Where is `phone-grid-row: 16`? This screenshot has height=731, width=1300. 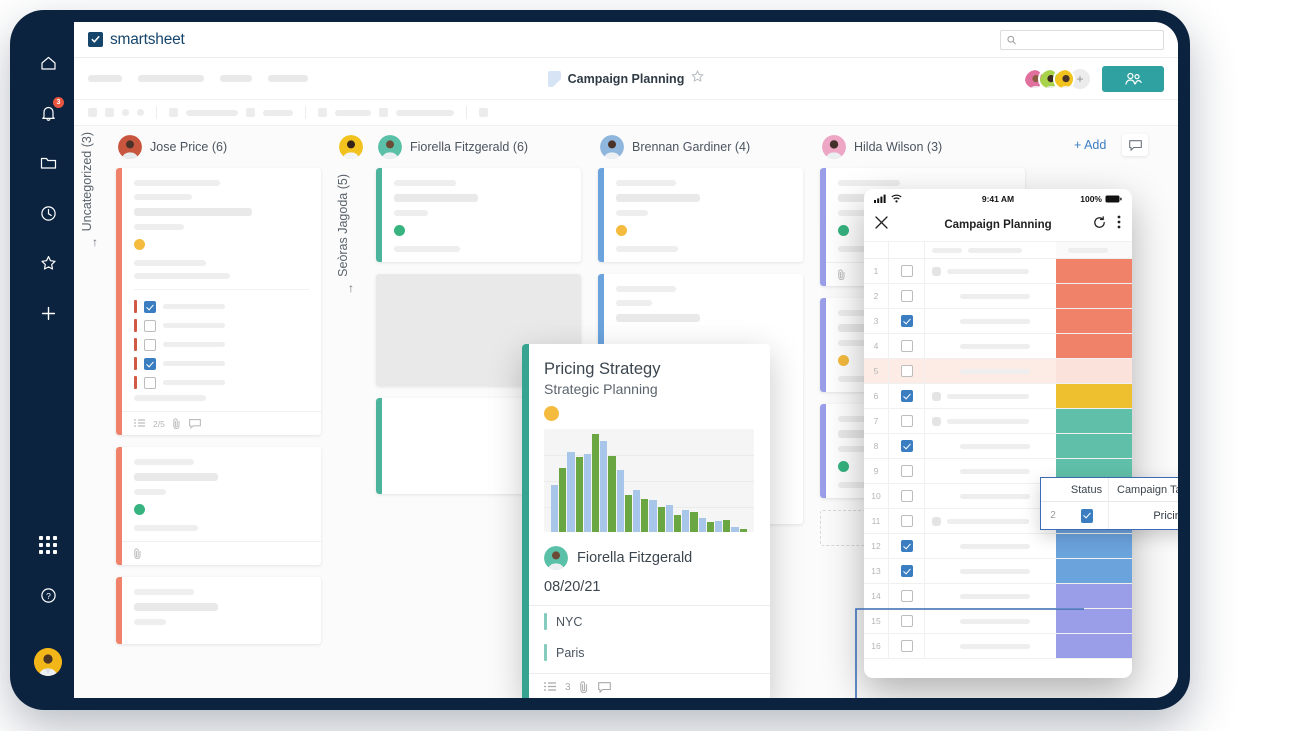
phone-grid-row: 16 is located at coordinates (998, 646).